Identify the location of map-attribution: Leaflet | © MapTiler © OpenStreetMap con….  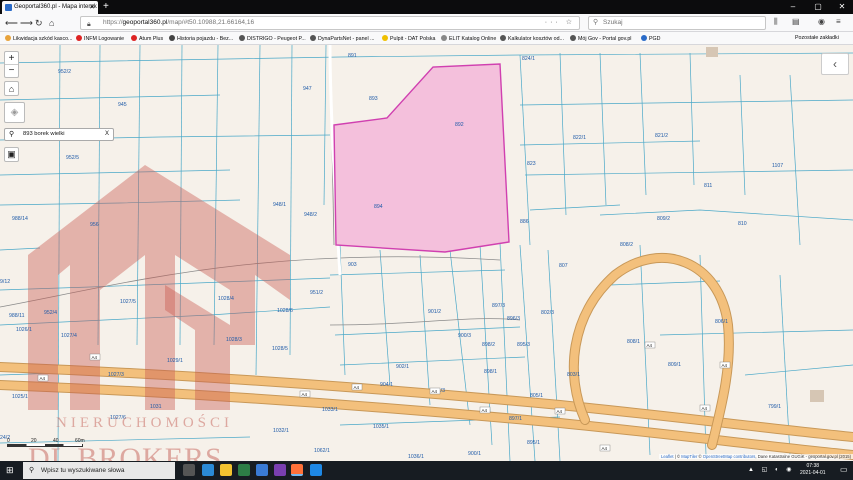
(755, 456).